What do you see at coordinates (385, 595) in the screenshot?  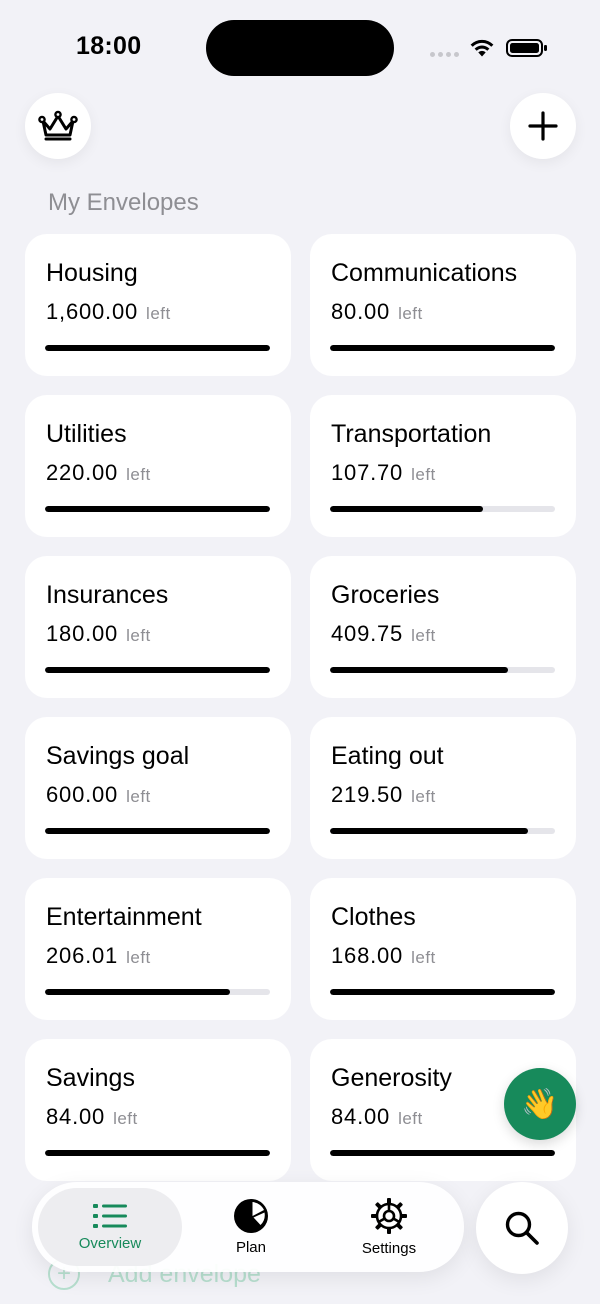 I see `envelope-name: Groceries` at bounding box center [385, 595].